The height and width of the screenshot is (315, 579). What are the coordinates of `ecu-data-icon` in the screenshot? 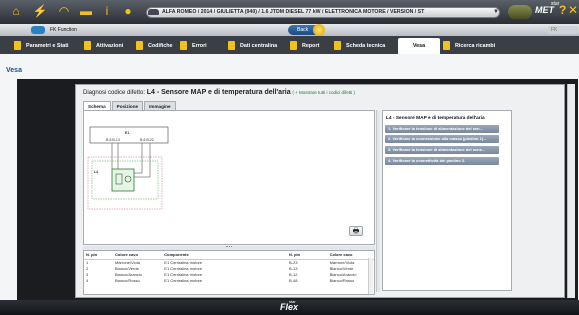 It's located at (231, 45).